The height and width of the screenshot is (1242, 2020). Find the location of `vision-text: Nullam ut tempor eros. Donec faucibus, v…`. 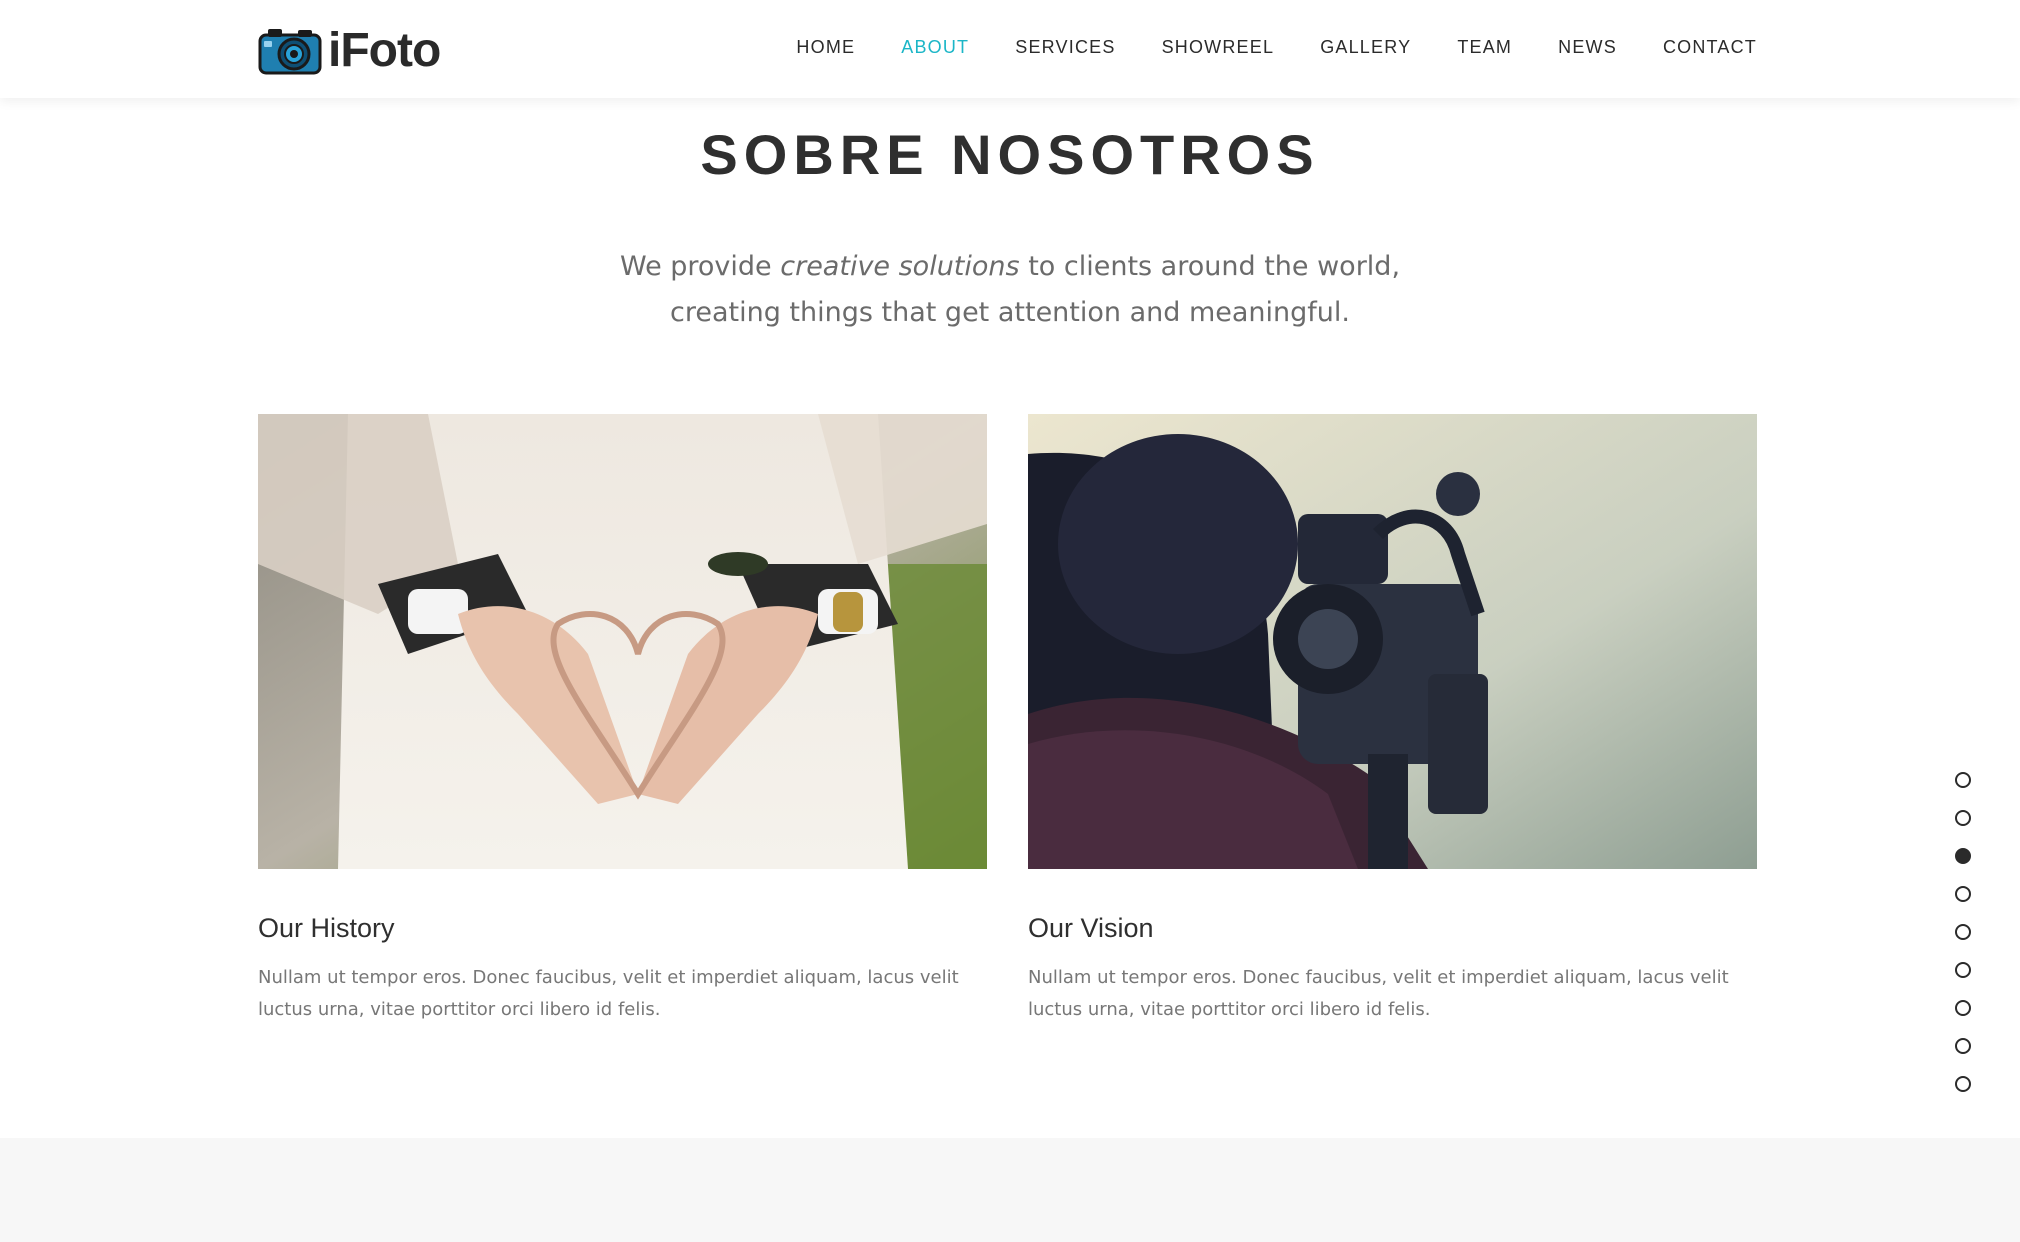

vision-text: Nullam ut tempor eros. Donec faucibus, v… is located at coordinates (1378, 993).